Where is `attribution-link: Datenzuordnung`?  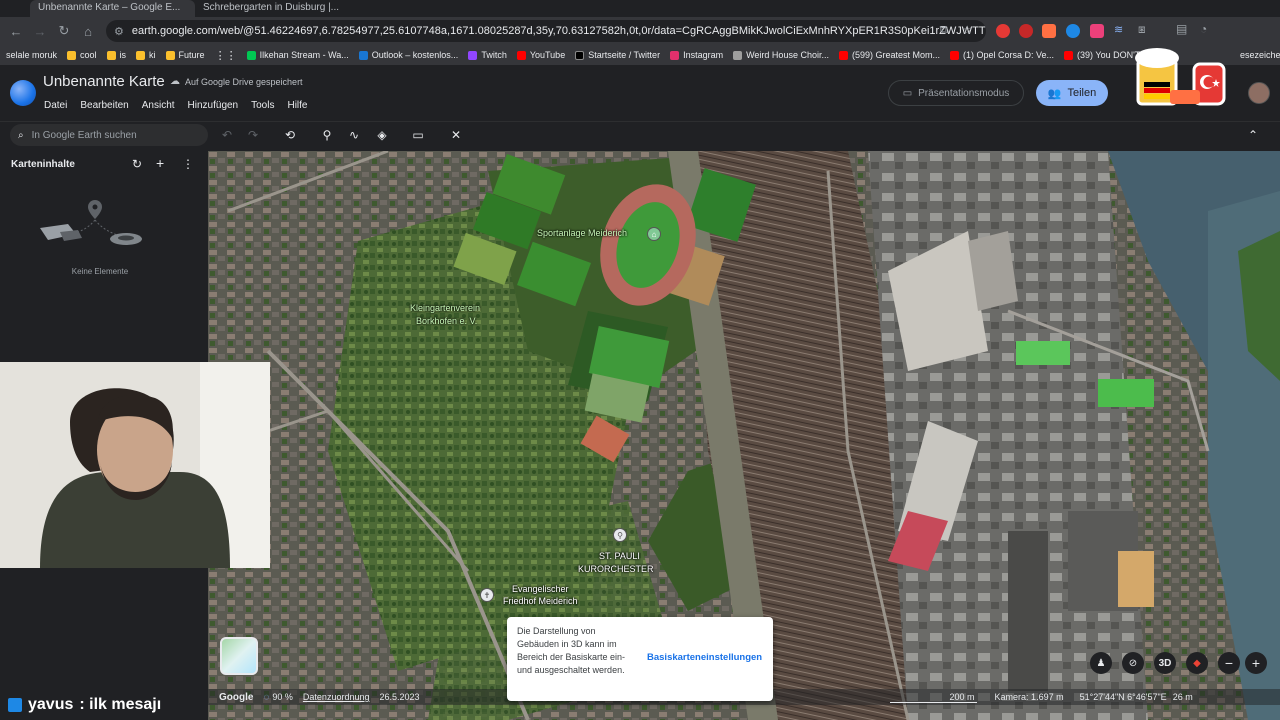
attribution-link: Datenzuordnung is located at coordinates (336, 697).